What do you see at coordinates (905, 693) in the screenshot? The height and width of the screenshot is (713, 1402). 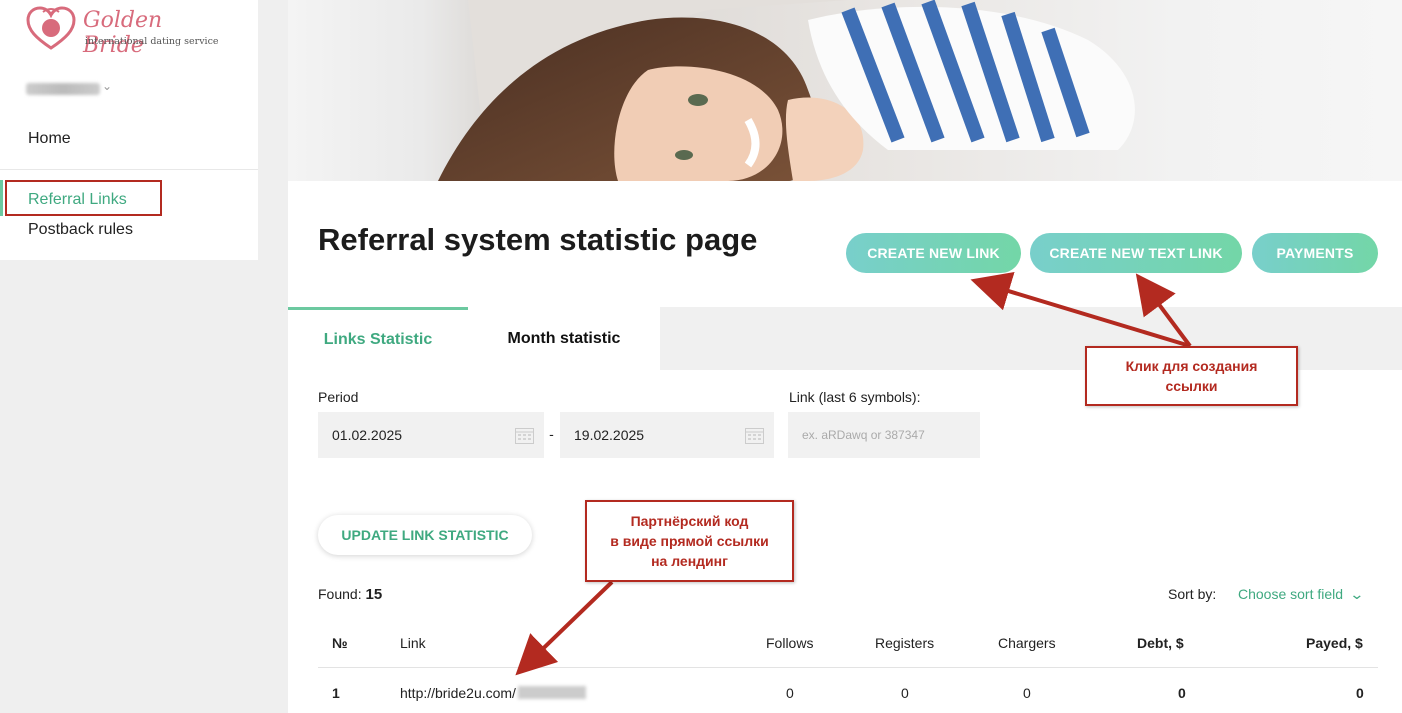 I see `row-registers: 0` at bounding box center [905, 693].